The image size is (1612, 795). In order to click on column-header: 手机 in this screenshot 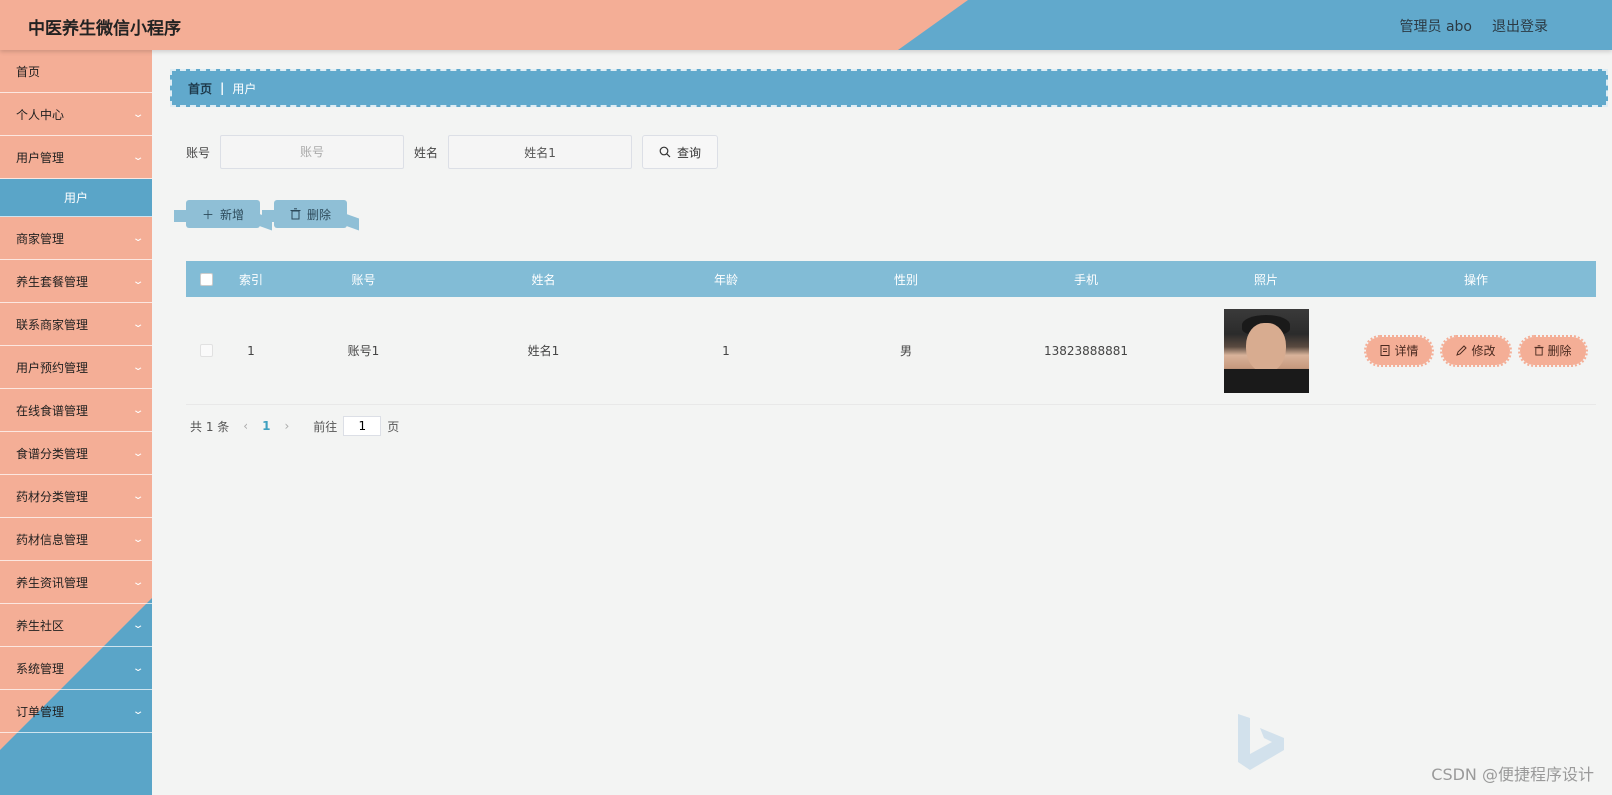, I will do `click(1085, 279)`.